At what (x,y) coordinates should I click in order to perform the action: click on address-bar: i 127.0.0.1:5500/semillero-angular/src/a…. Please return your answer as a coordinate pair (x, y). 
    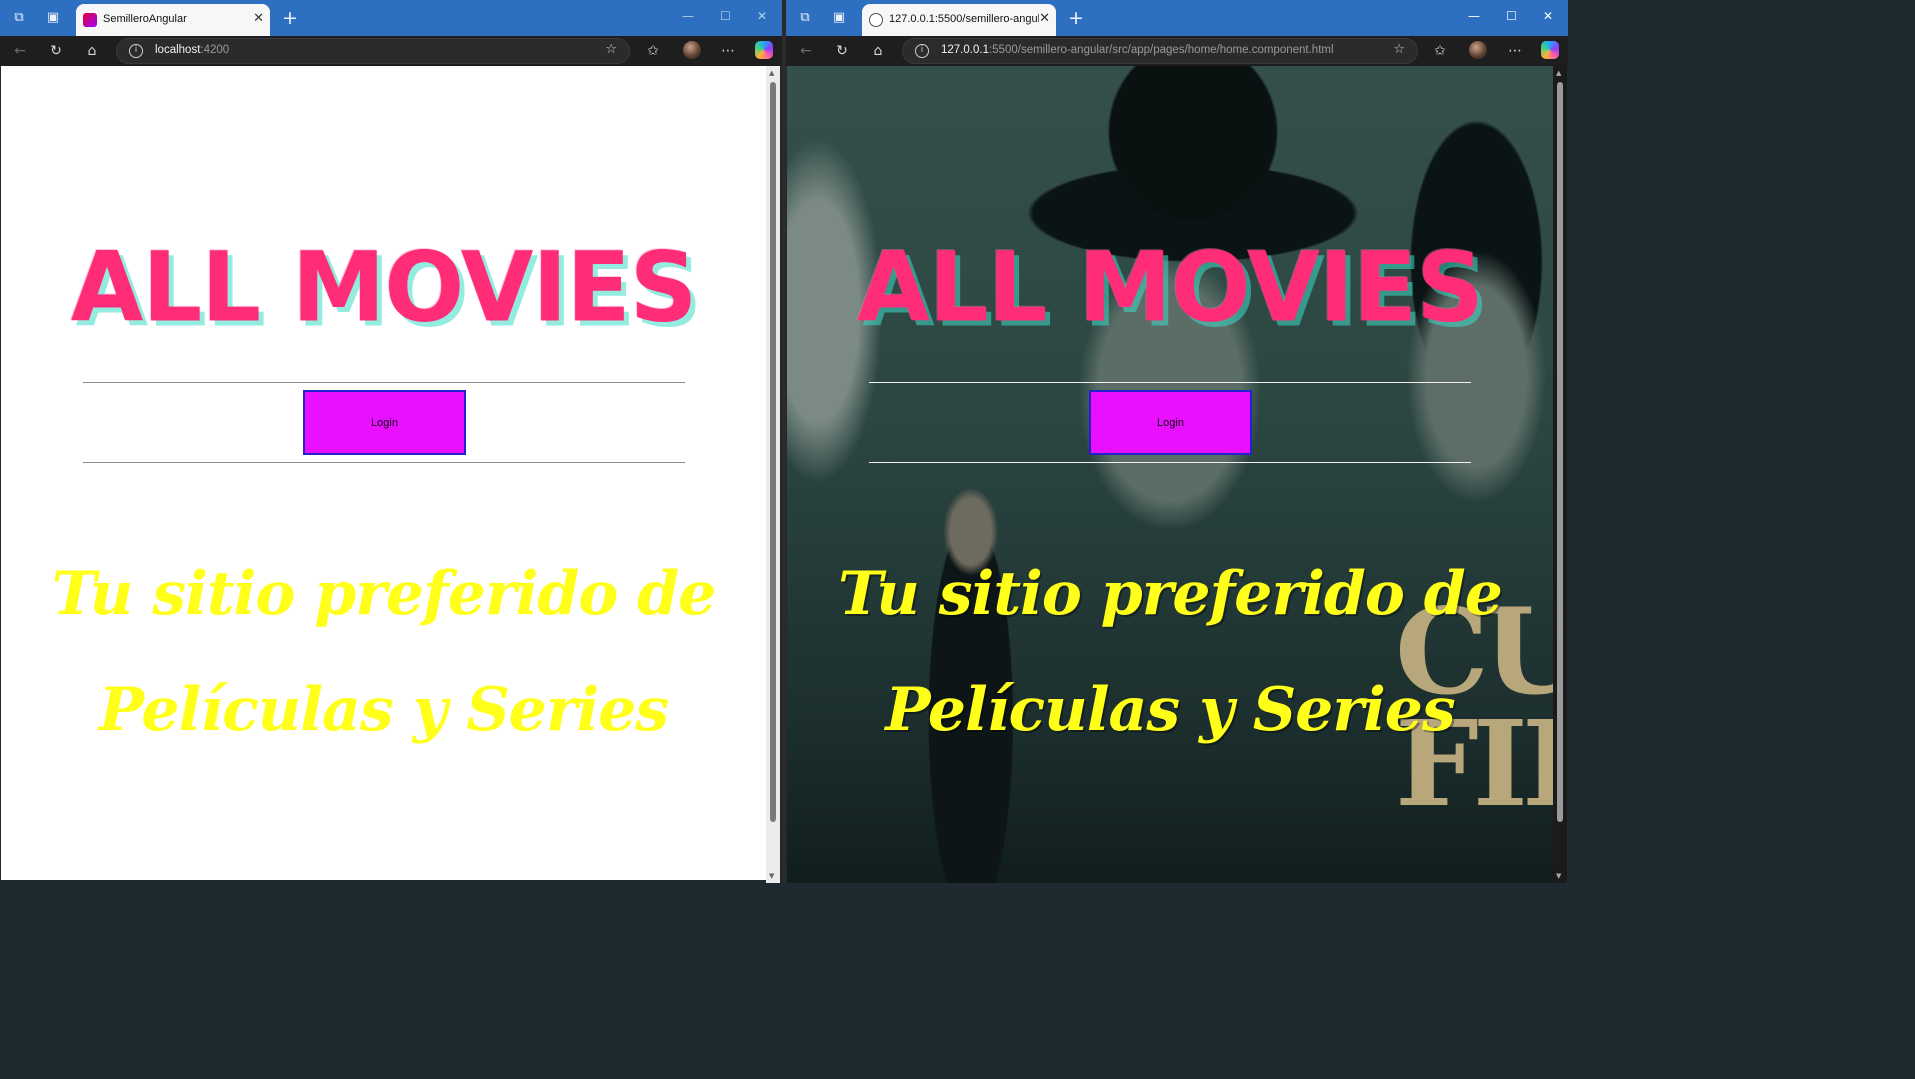
    Looking at the image, I should click on (1160, 51).